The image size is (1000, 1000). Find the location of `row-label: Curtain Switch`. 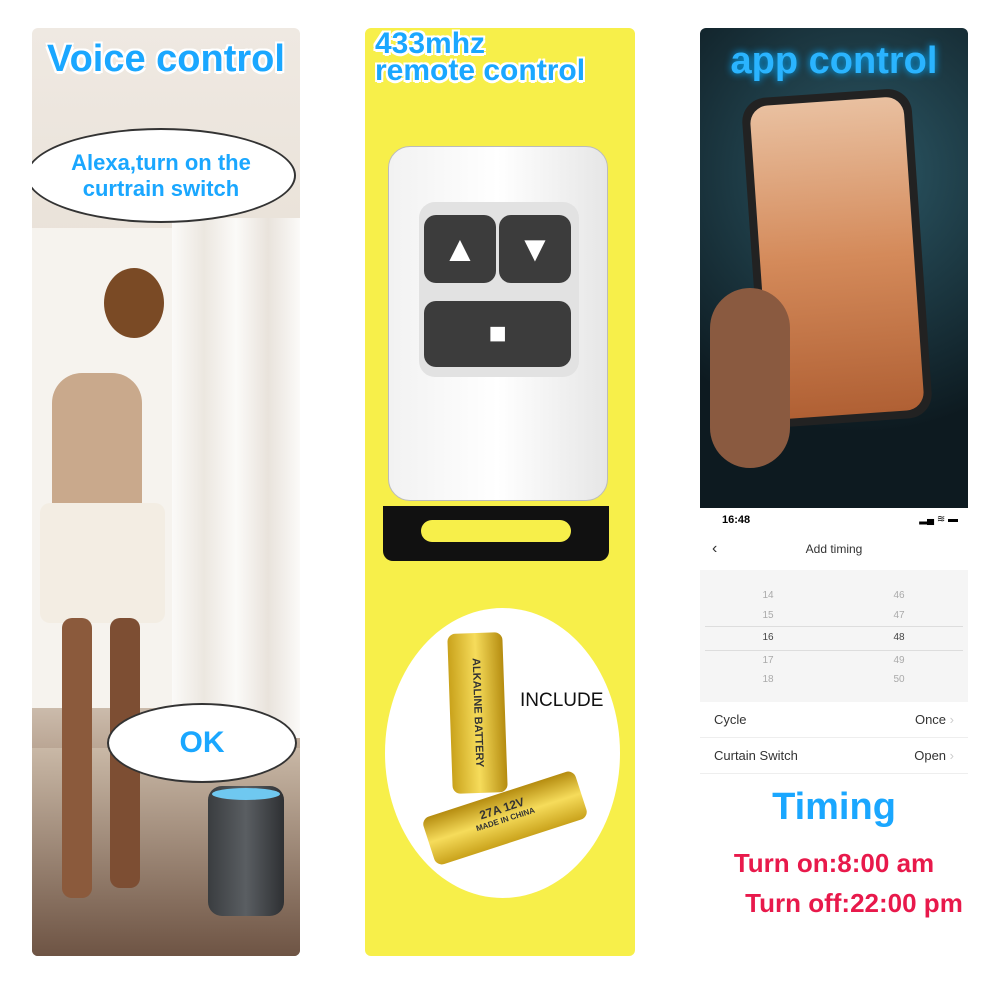

row-label: Curtain Switch is located at coordinates (756, 755).